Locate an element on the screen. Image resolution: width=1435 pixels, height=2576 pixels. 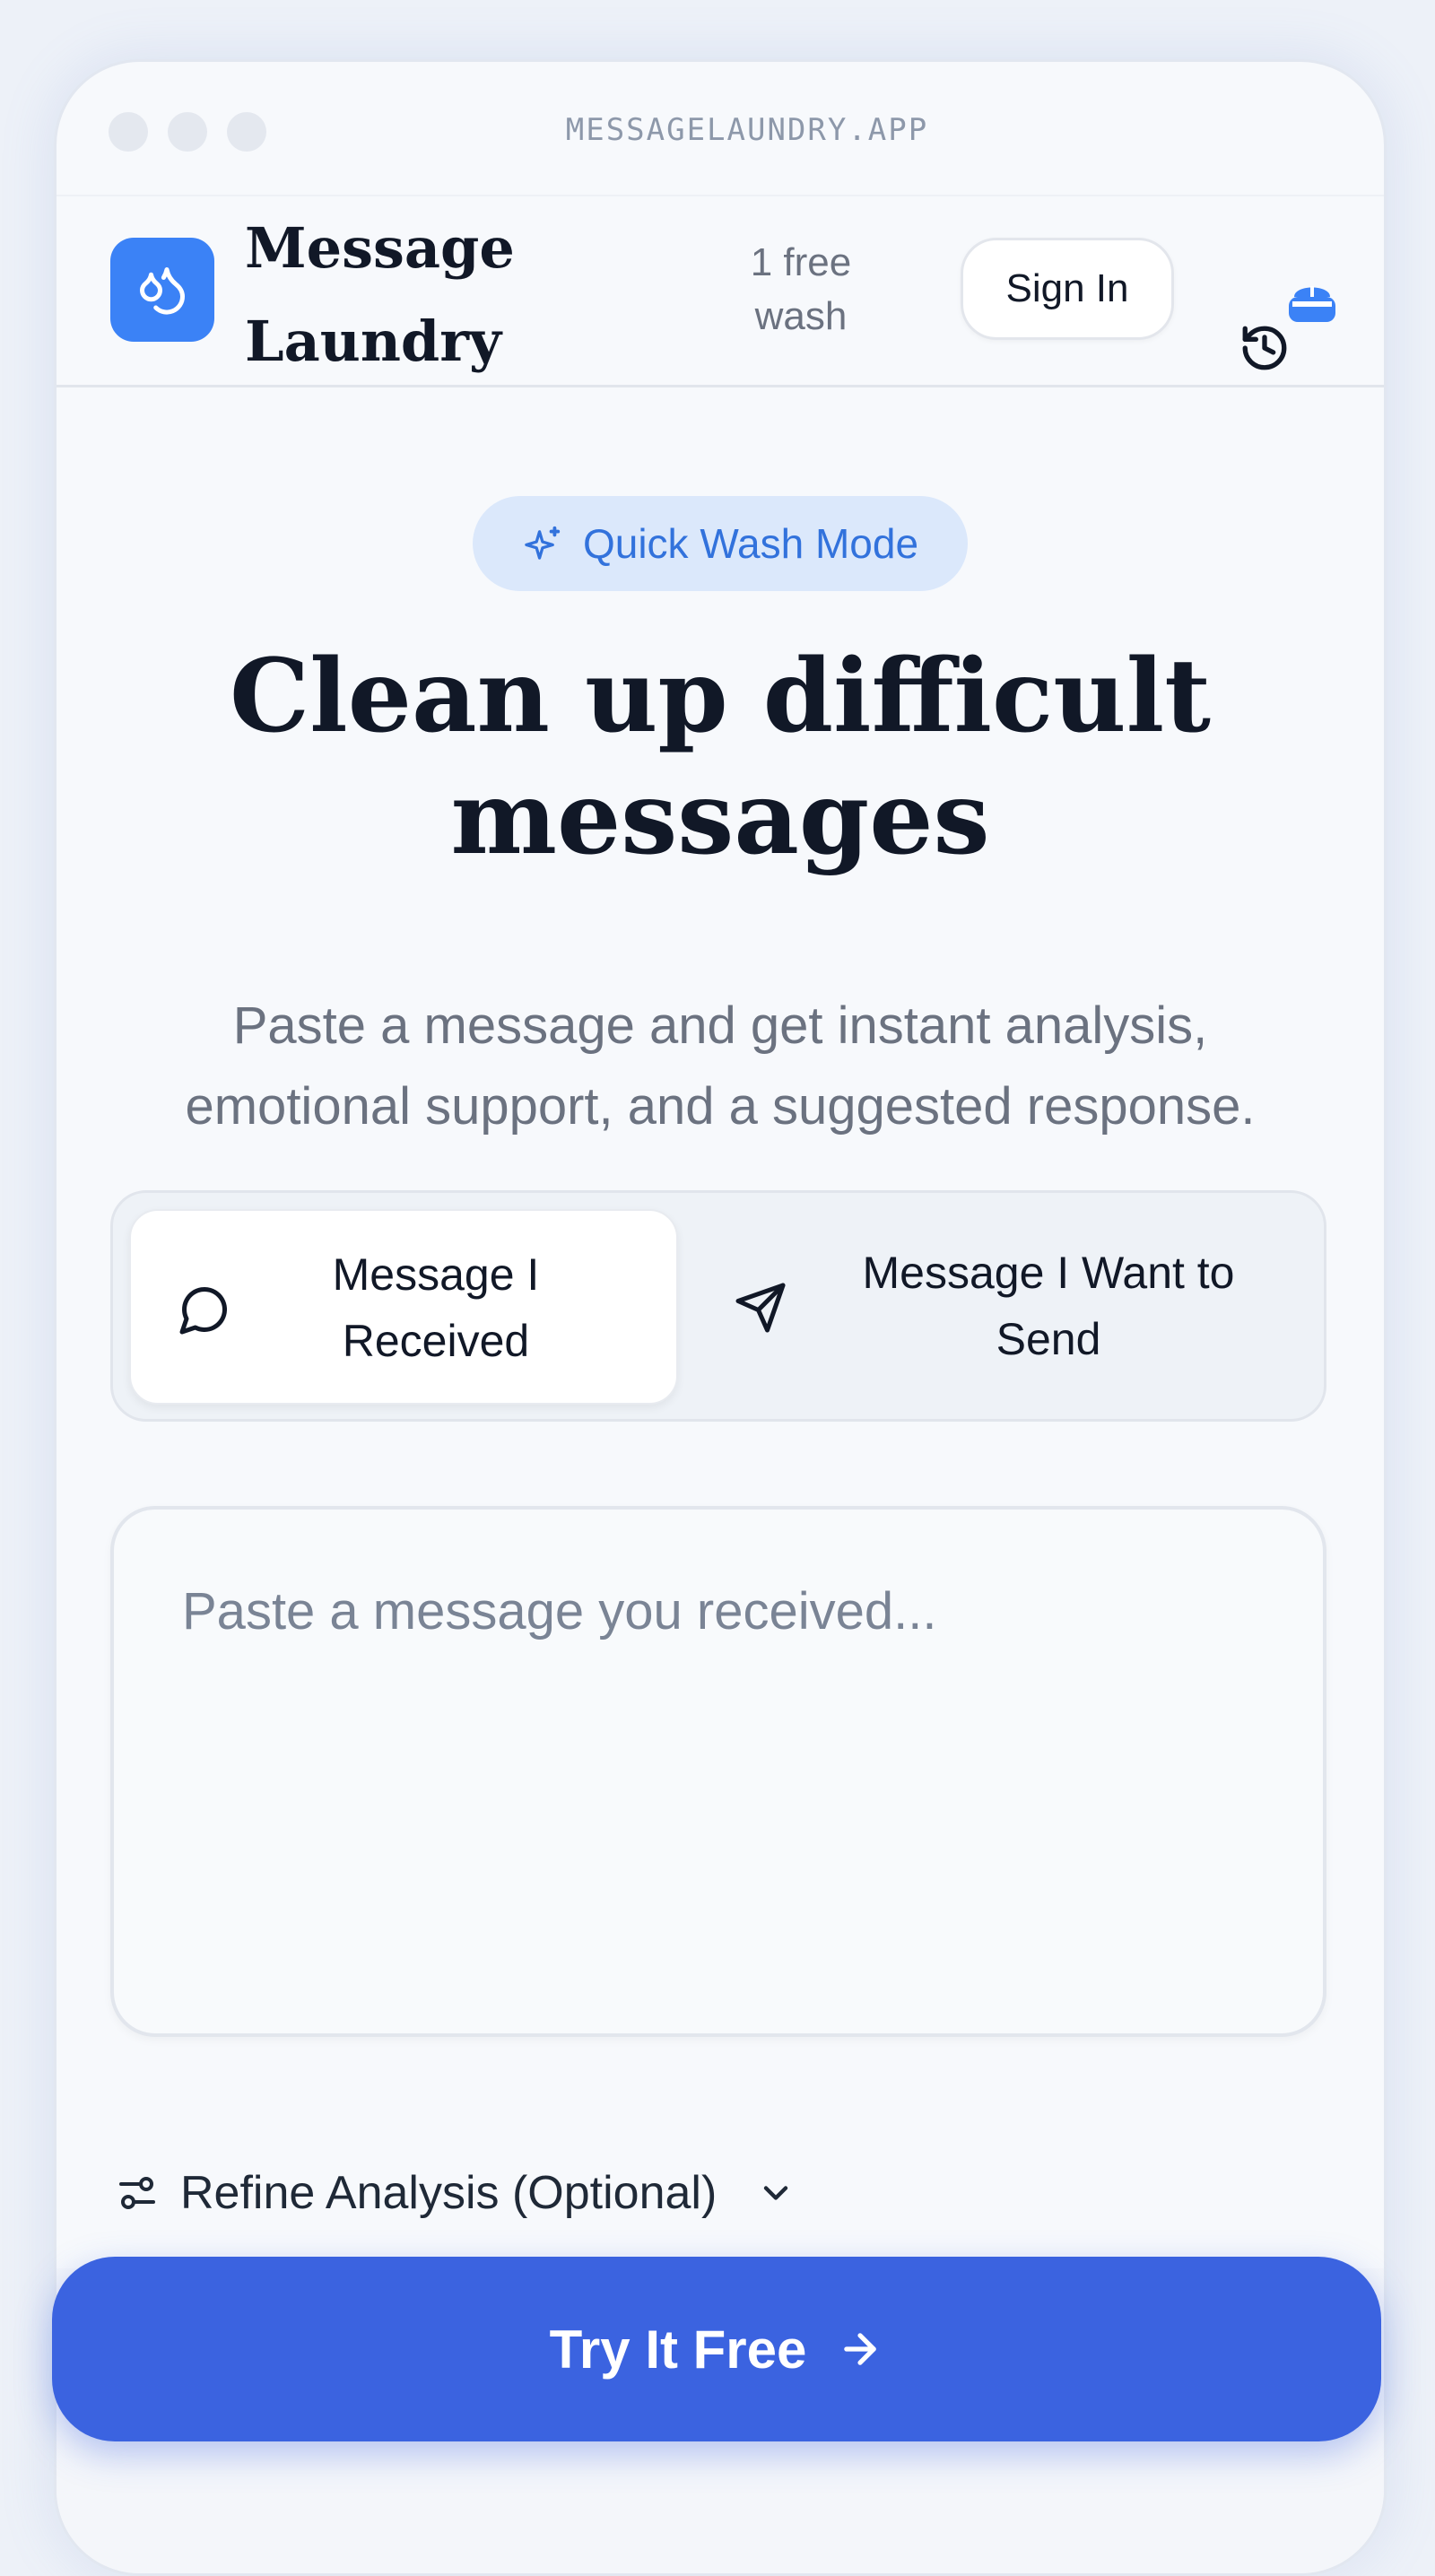
try-it-free-label: Try It Free is located at coordinates (678, 2349).